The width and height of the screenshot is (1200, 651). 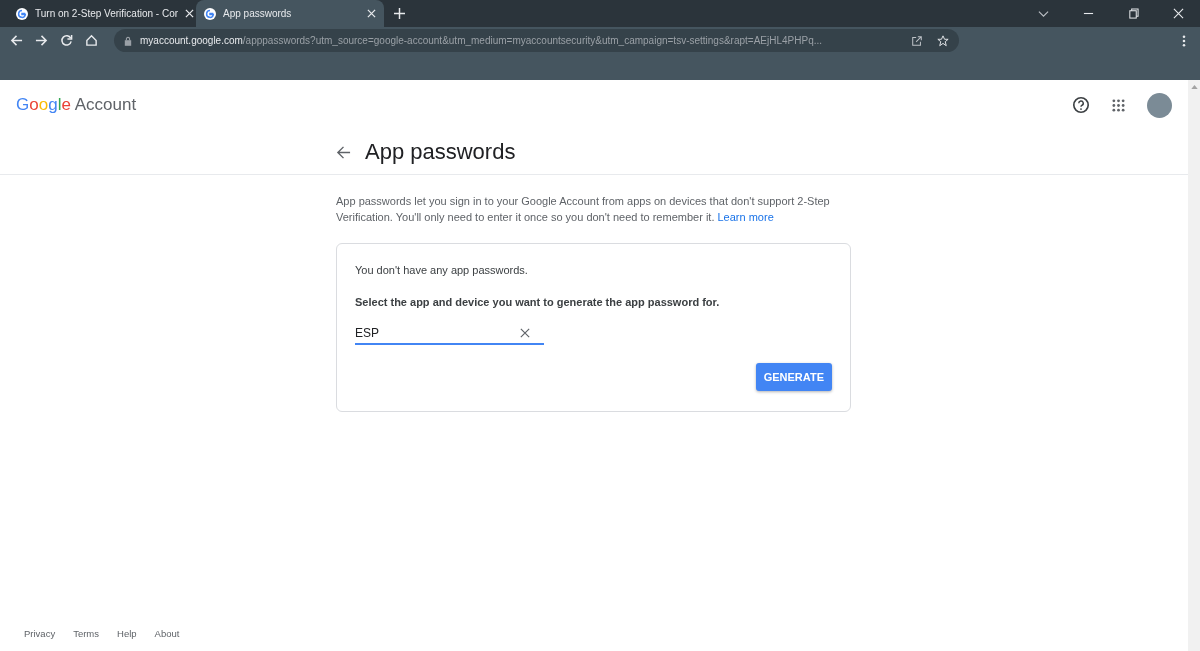 What do you see at coordinates (1133, 13) in the screenshot?
I see `restore-icon` at bounding box center [1133, 13].